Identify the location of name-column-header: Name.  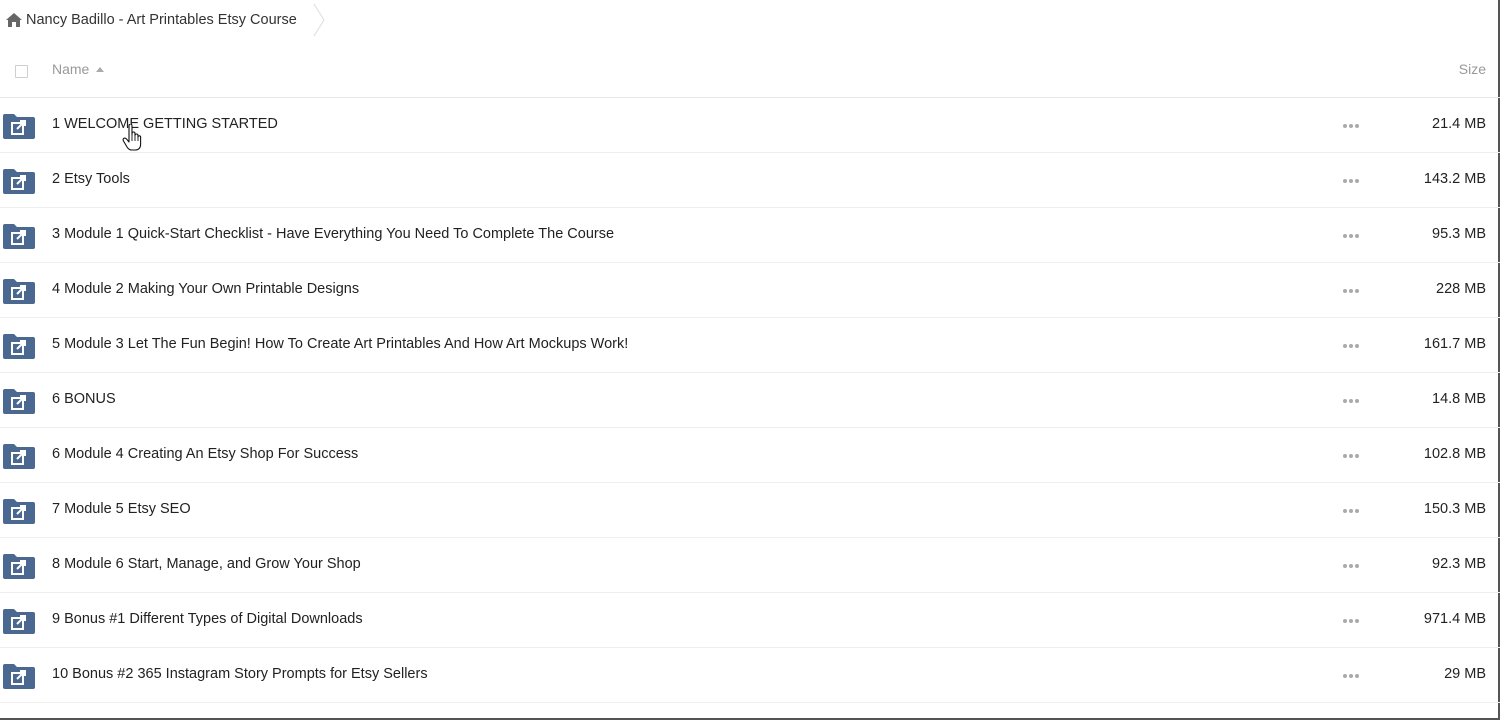
(78, 69).